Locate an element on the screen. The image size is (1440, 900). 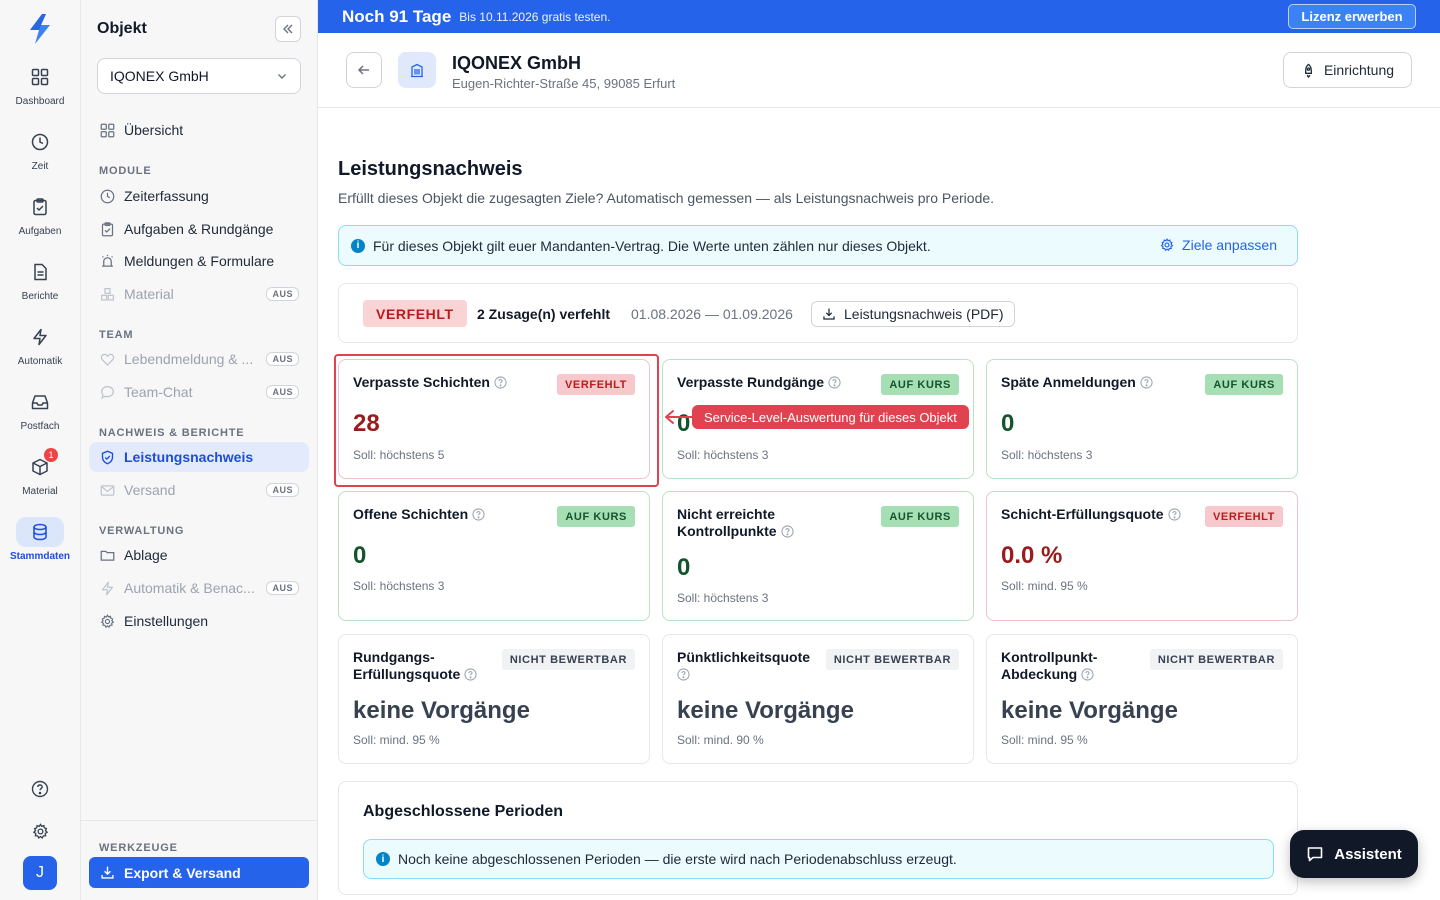
app-logo-icon is located at coordinates (40, 29).